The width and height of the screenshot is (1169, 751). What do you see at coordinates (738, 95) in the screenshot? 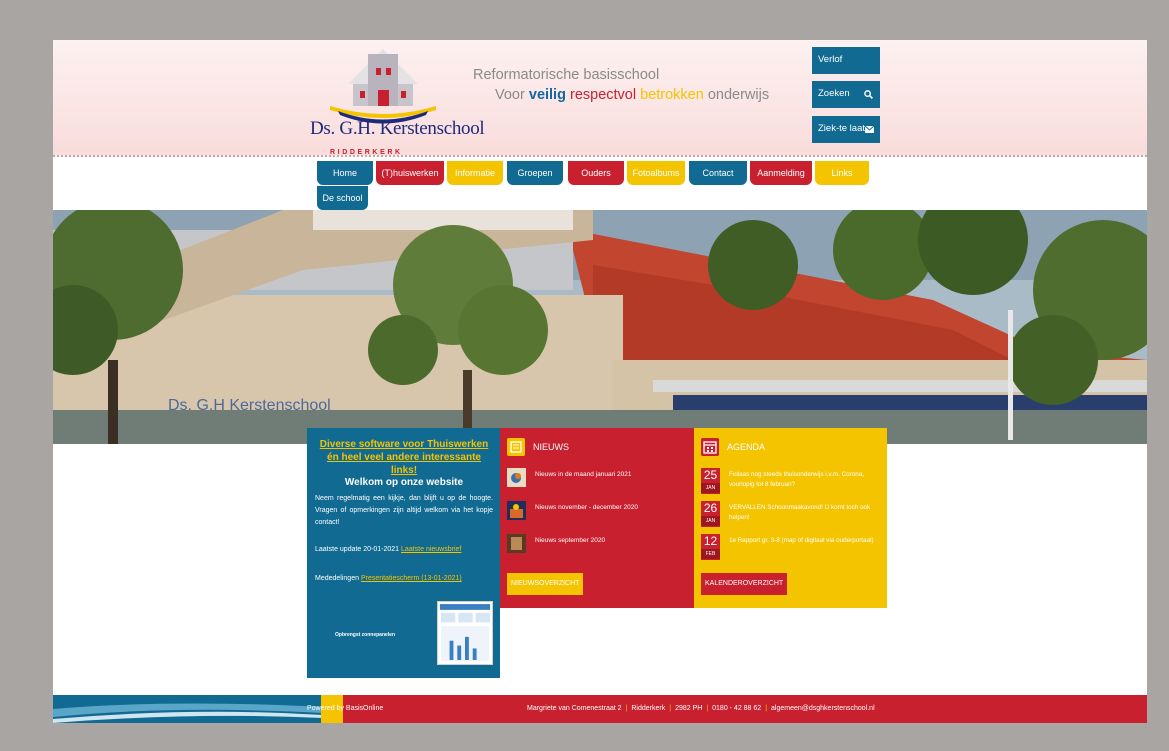
I see `tagline-suffix: onderwijs` at bounding box center [738, 95].